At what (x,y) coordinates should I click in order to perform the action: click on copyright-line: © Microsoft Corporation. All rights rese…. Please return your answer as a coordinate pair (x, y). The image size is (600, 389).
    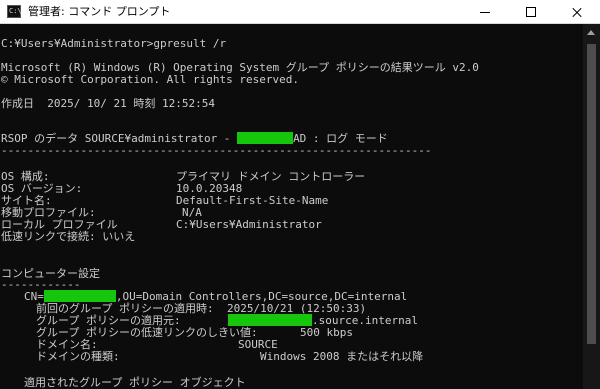
    Looking at the image, I should click on (150, 79).